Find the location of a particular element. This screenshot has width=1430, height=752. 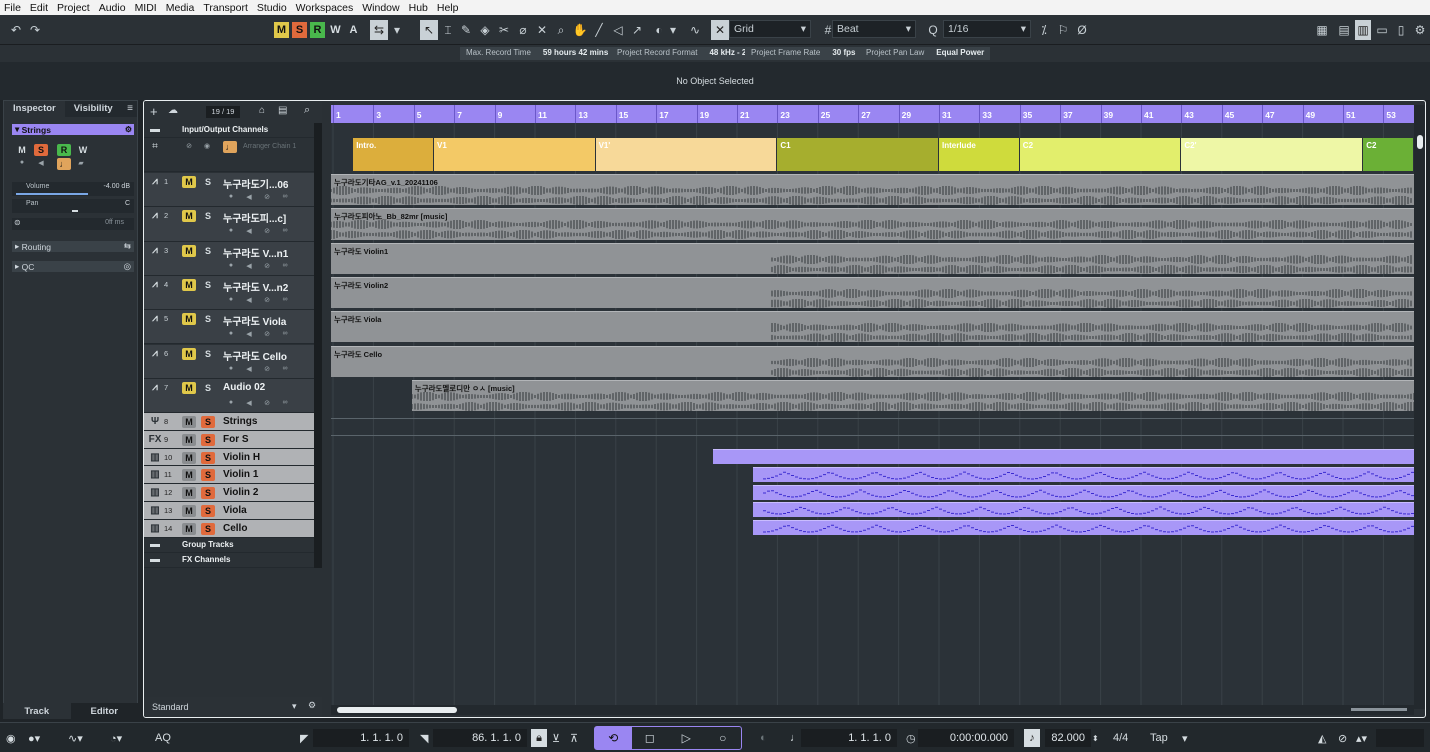

track-name: Viola is located at coordinates (235, 510).